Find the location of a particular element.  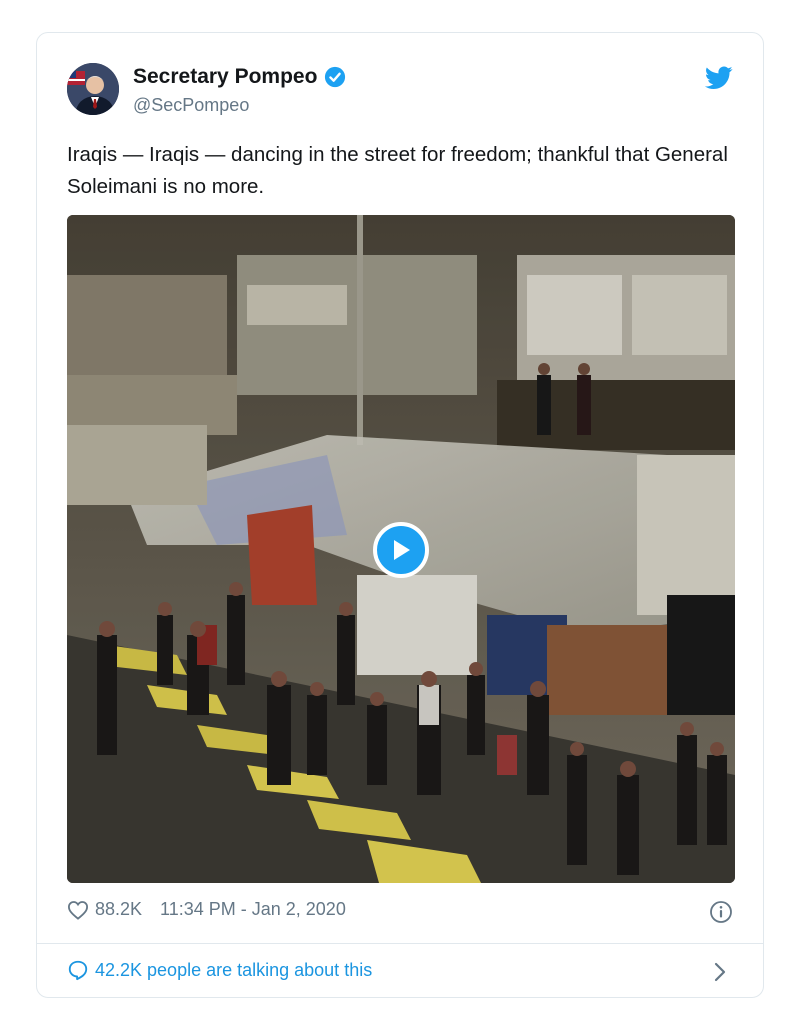

heart-icon is located at coordinates (78, 910).